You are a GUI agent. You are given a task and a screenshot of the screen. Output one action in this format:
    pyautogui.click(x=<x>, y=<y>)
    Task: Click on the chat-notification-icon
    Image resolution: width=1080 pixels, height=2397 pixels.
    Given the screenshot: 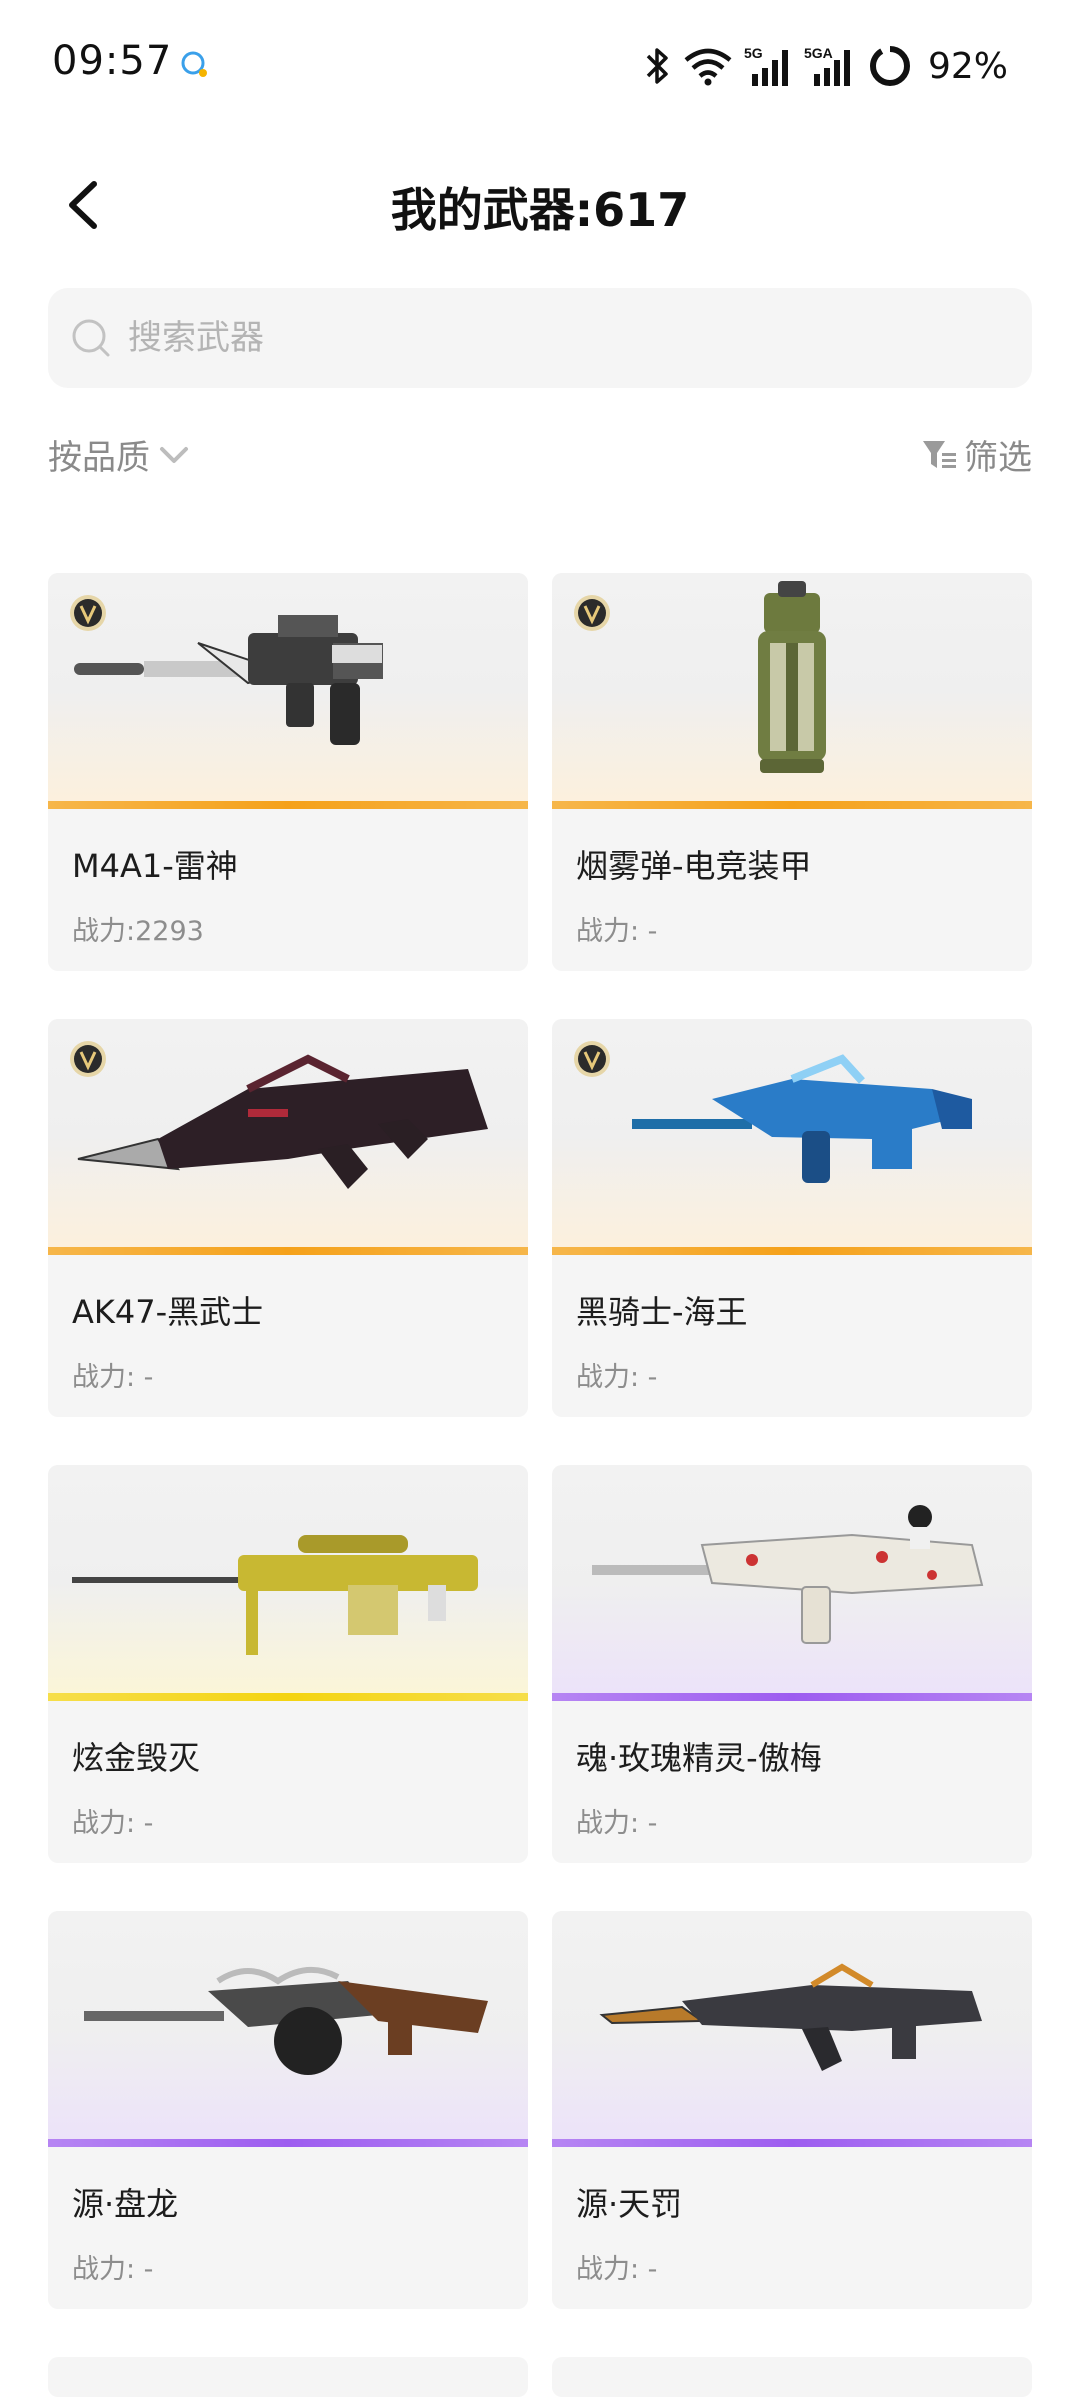 What is the action you would take?
    pyautogui.click(x=194, y=64)
    